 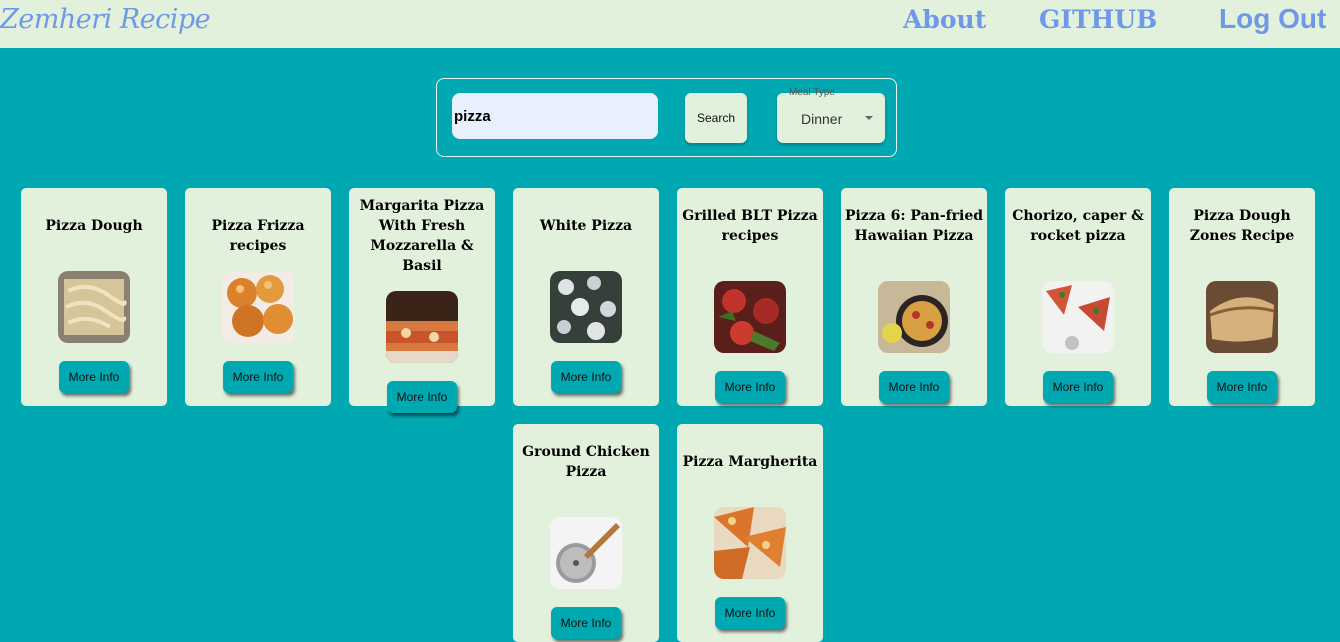 I want to click on recipe-card: White Pizza More Info, so click(x=586, y=297).